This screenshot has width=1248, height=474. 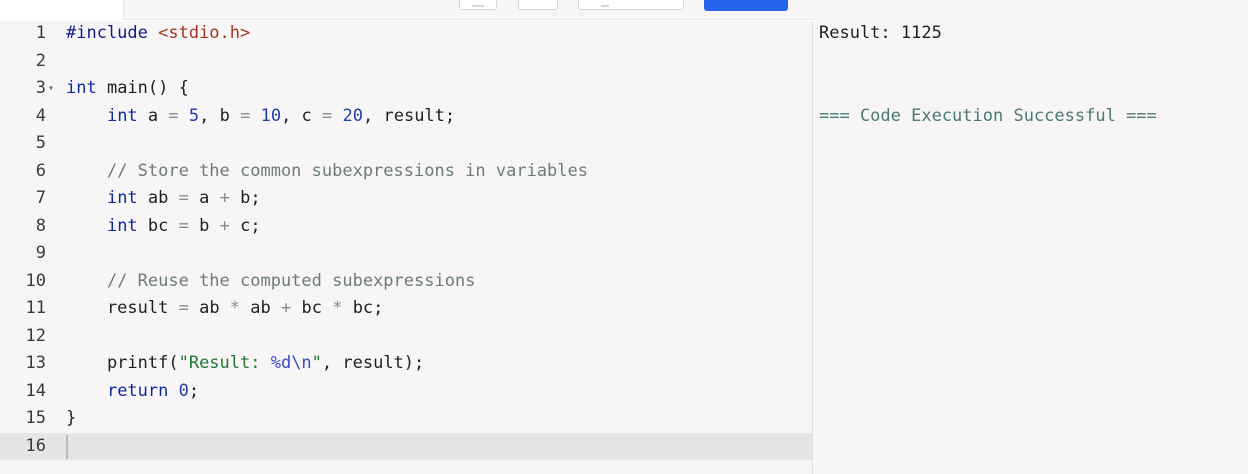 What do you see at coordinates (67, 446) in the screenshot?
I see `text-cursor` at bounding box center [67, 446].